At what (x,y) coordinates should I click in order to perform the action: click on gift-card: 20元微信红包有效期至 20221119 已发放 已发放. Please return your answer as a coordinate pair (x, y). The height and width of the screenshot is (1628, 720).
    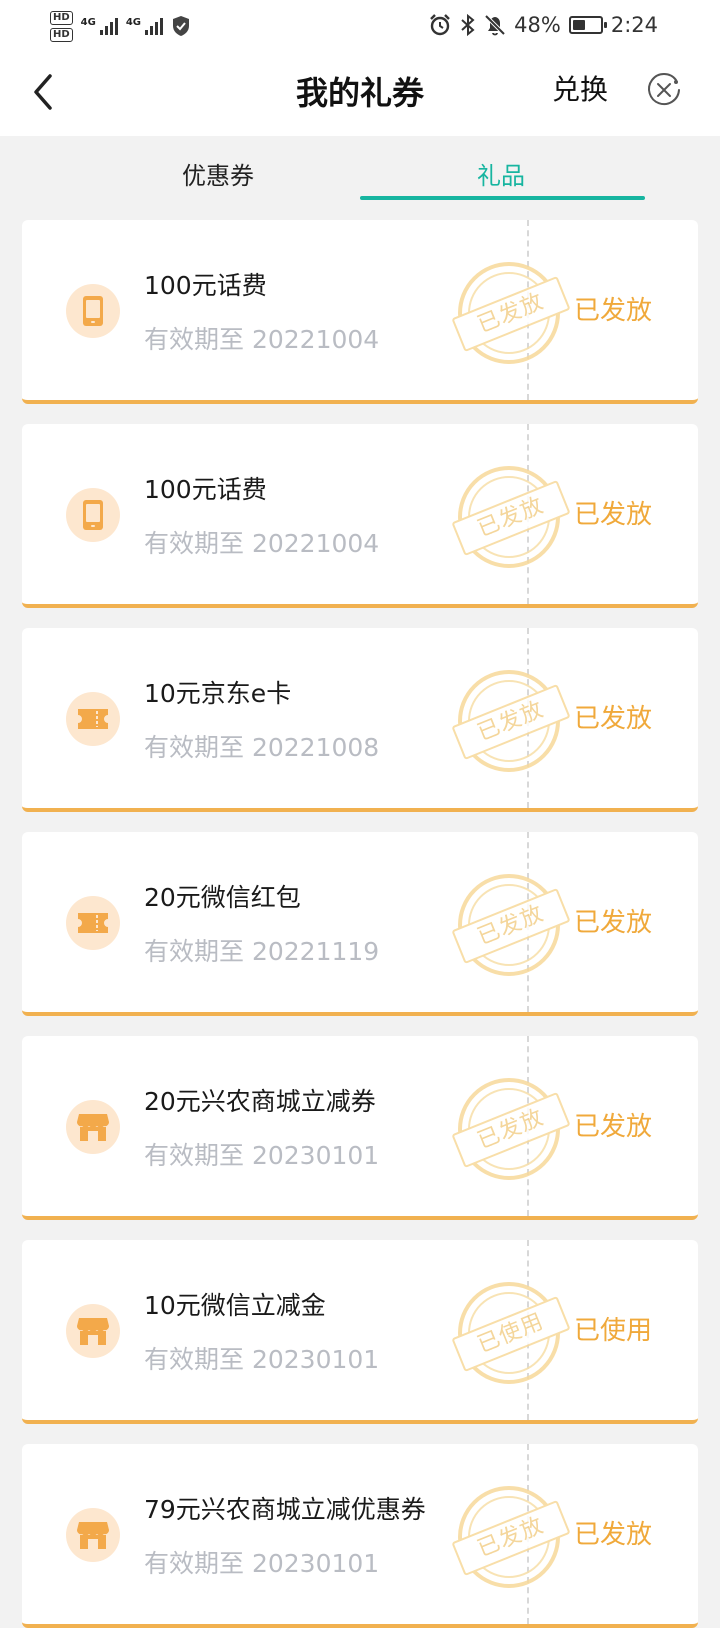
    Looking at the image, I should click on (360, 924).